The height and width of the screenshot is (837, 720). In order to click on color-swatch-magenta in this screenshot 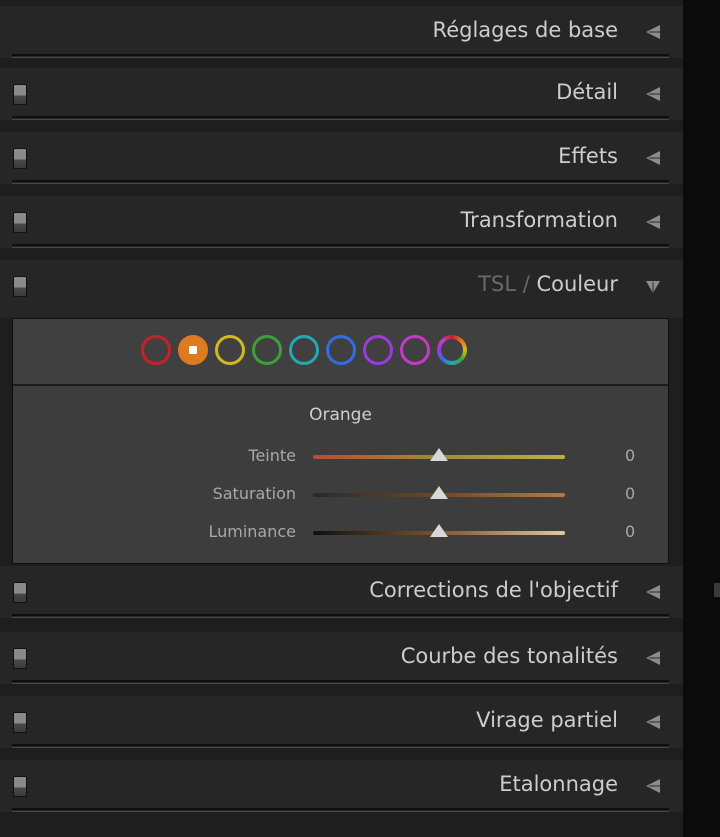, I will do `click(415, 350)`.